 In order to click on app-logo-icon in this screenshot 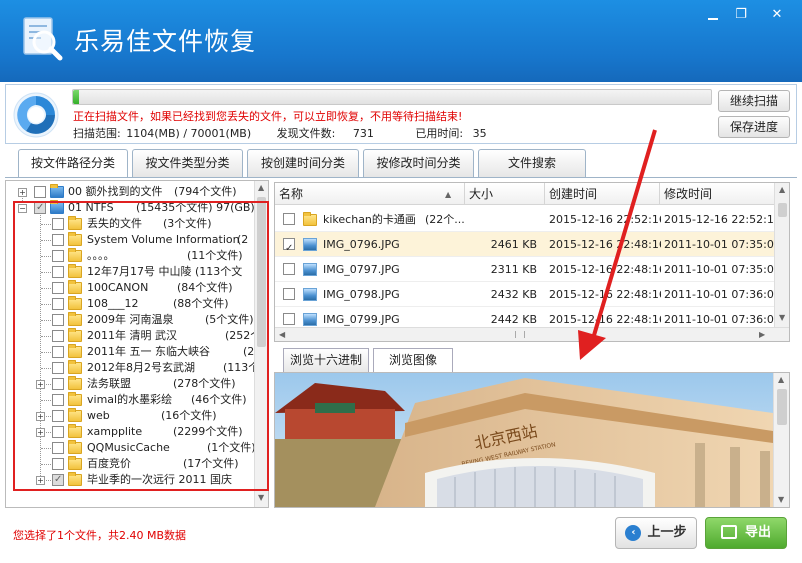, I will do `click(43, 39)`.